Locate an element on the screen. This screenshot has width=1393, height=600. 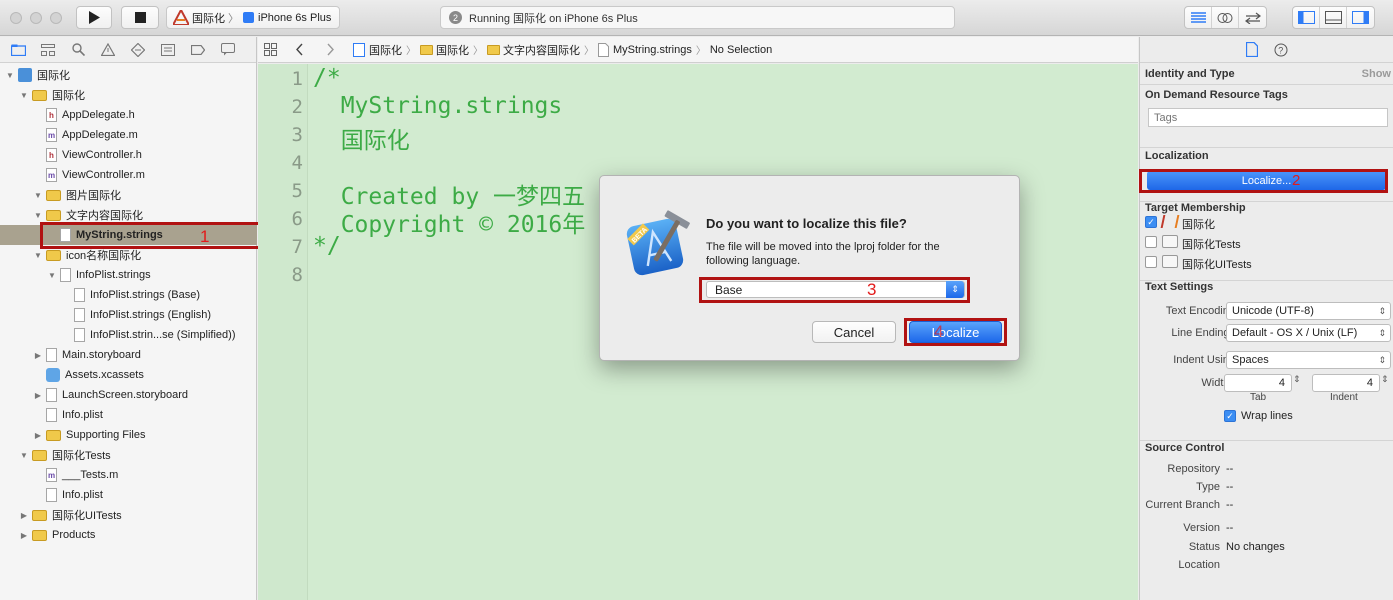
text-encoding-popup: Unicode (UTF-8) ⇕ is located at coordinates (1308, 311).